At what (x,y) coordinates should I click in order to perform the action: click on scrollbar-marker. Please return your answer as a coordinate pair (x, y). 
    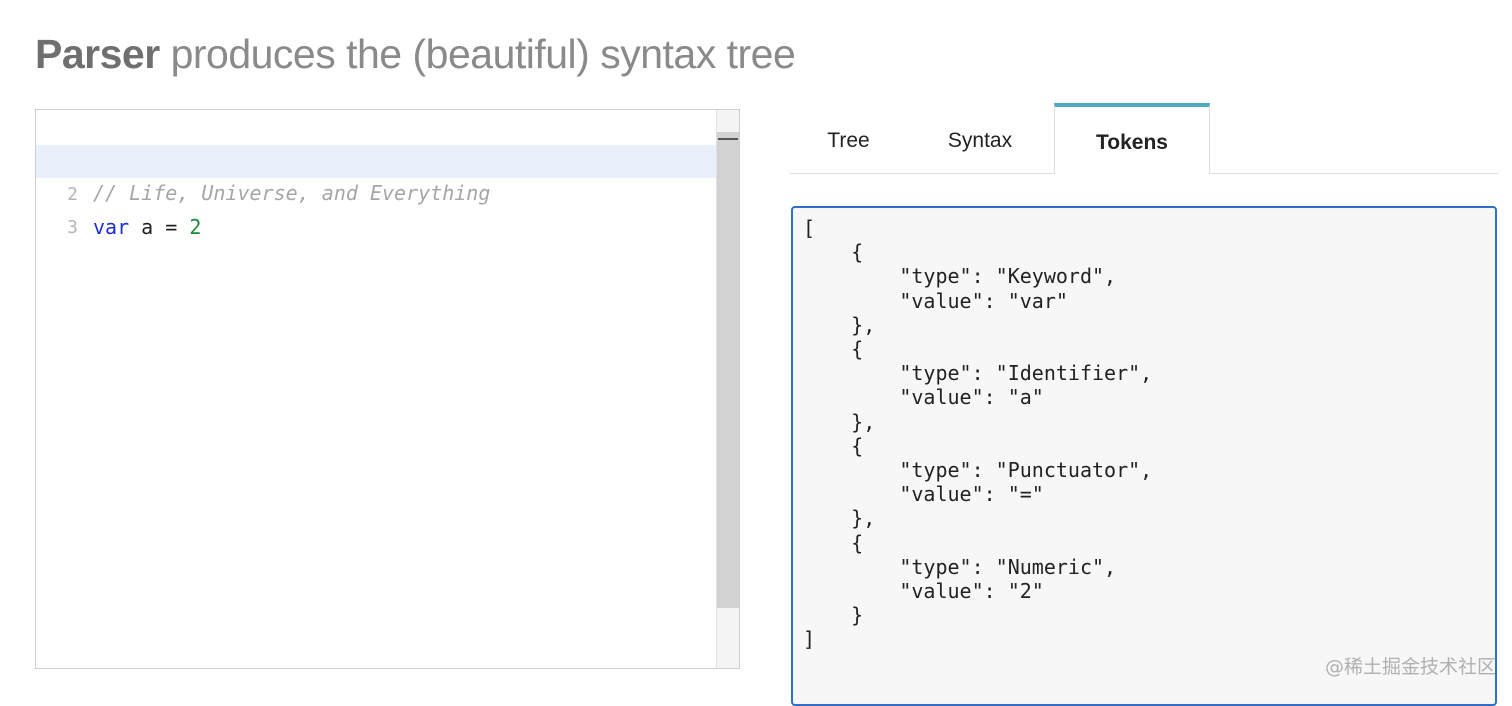
    Looking at the image, I should click on (728, 139).